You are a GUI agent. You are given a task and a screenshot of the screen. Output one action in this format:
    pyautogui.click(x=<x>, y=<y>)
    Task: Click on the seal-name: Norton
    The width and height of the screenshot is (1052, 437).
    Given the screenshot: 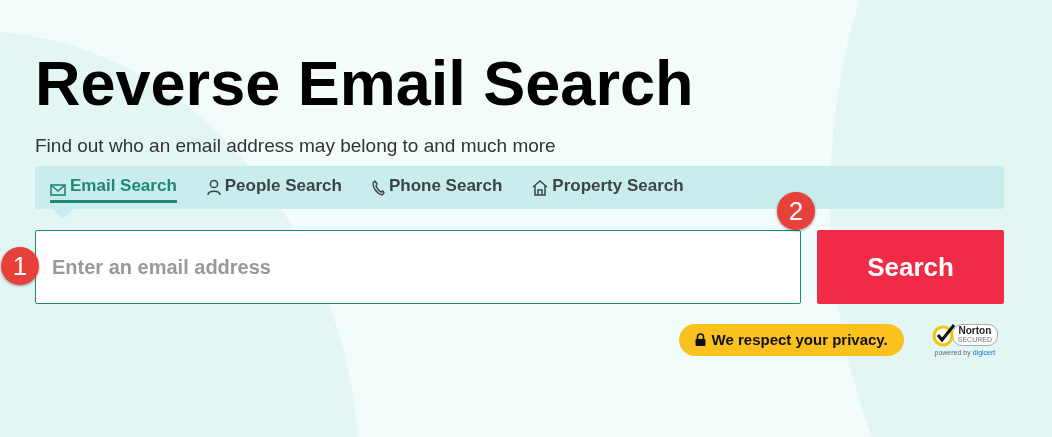 What is the action you would take?
    pyautogui.click(x=975, y=330)
    